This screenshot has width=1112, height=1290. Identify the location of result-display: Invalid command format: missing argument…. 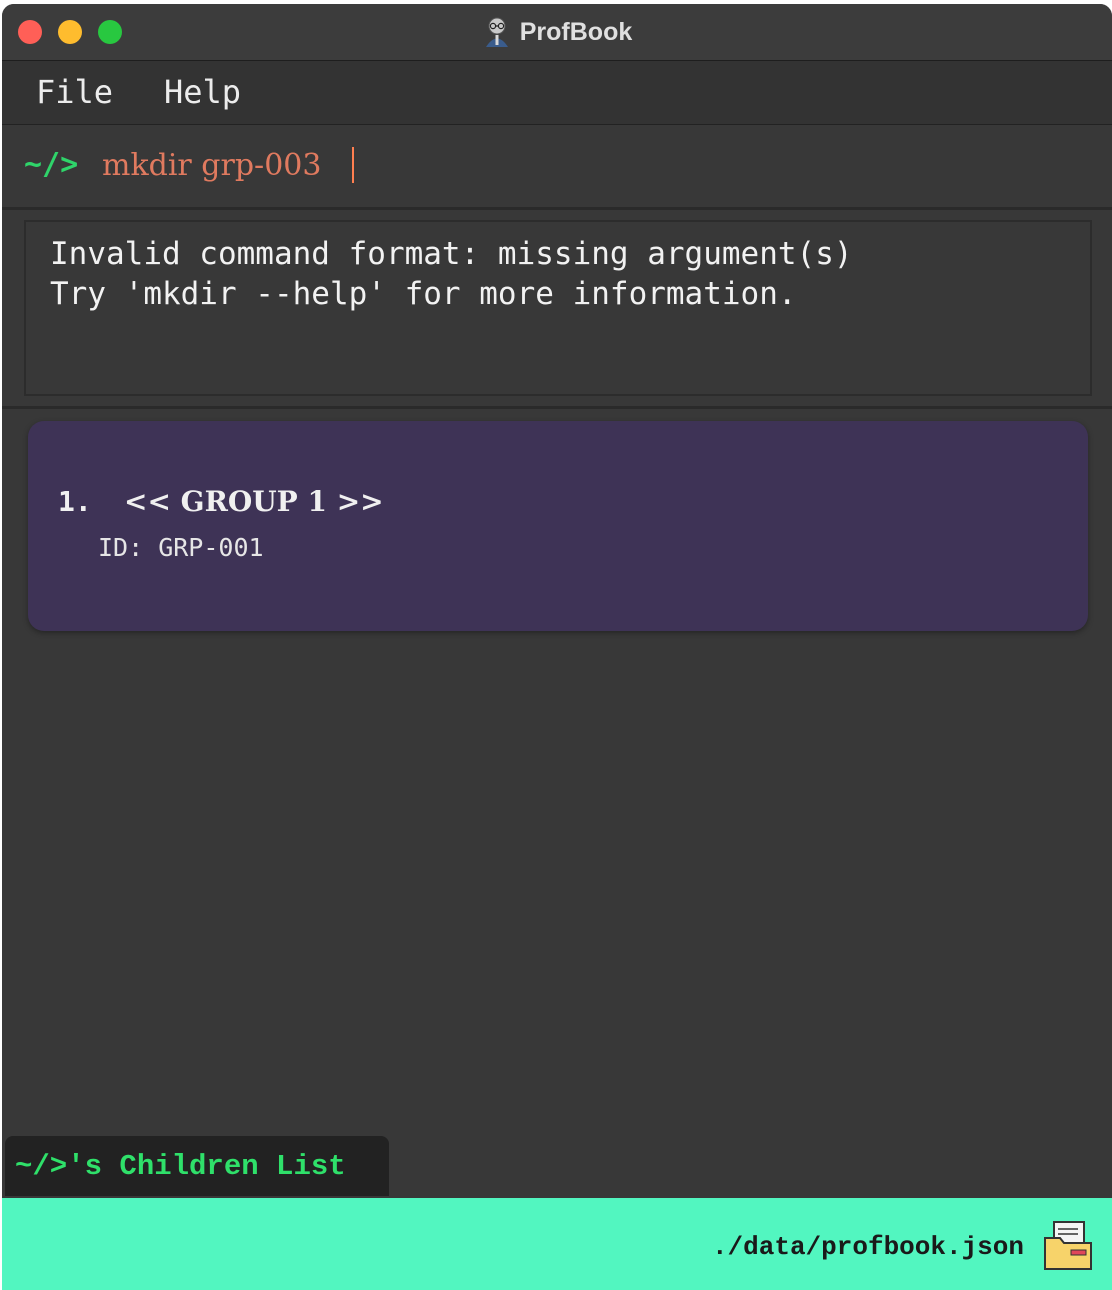
(558, 308).